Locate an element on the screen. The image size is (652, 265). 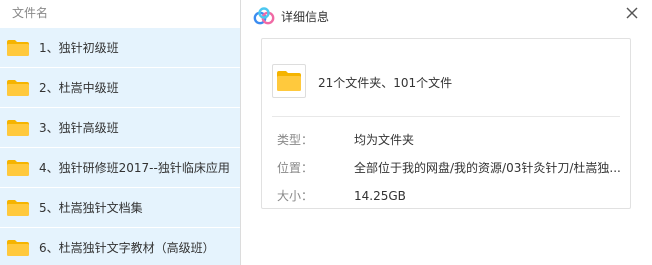
list-item: 5、杜嵩独针文档集 is located at coordinates (120, 208).